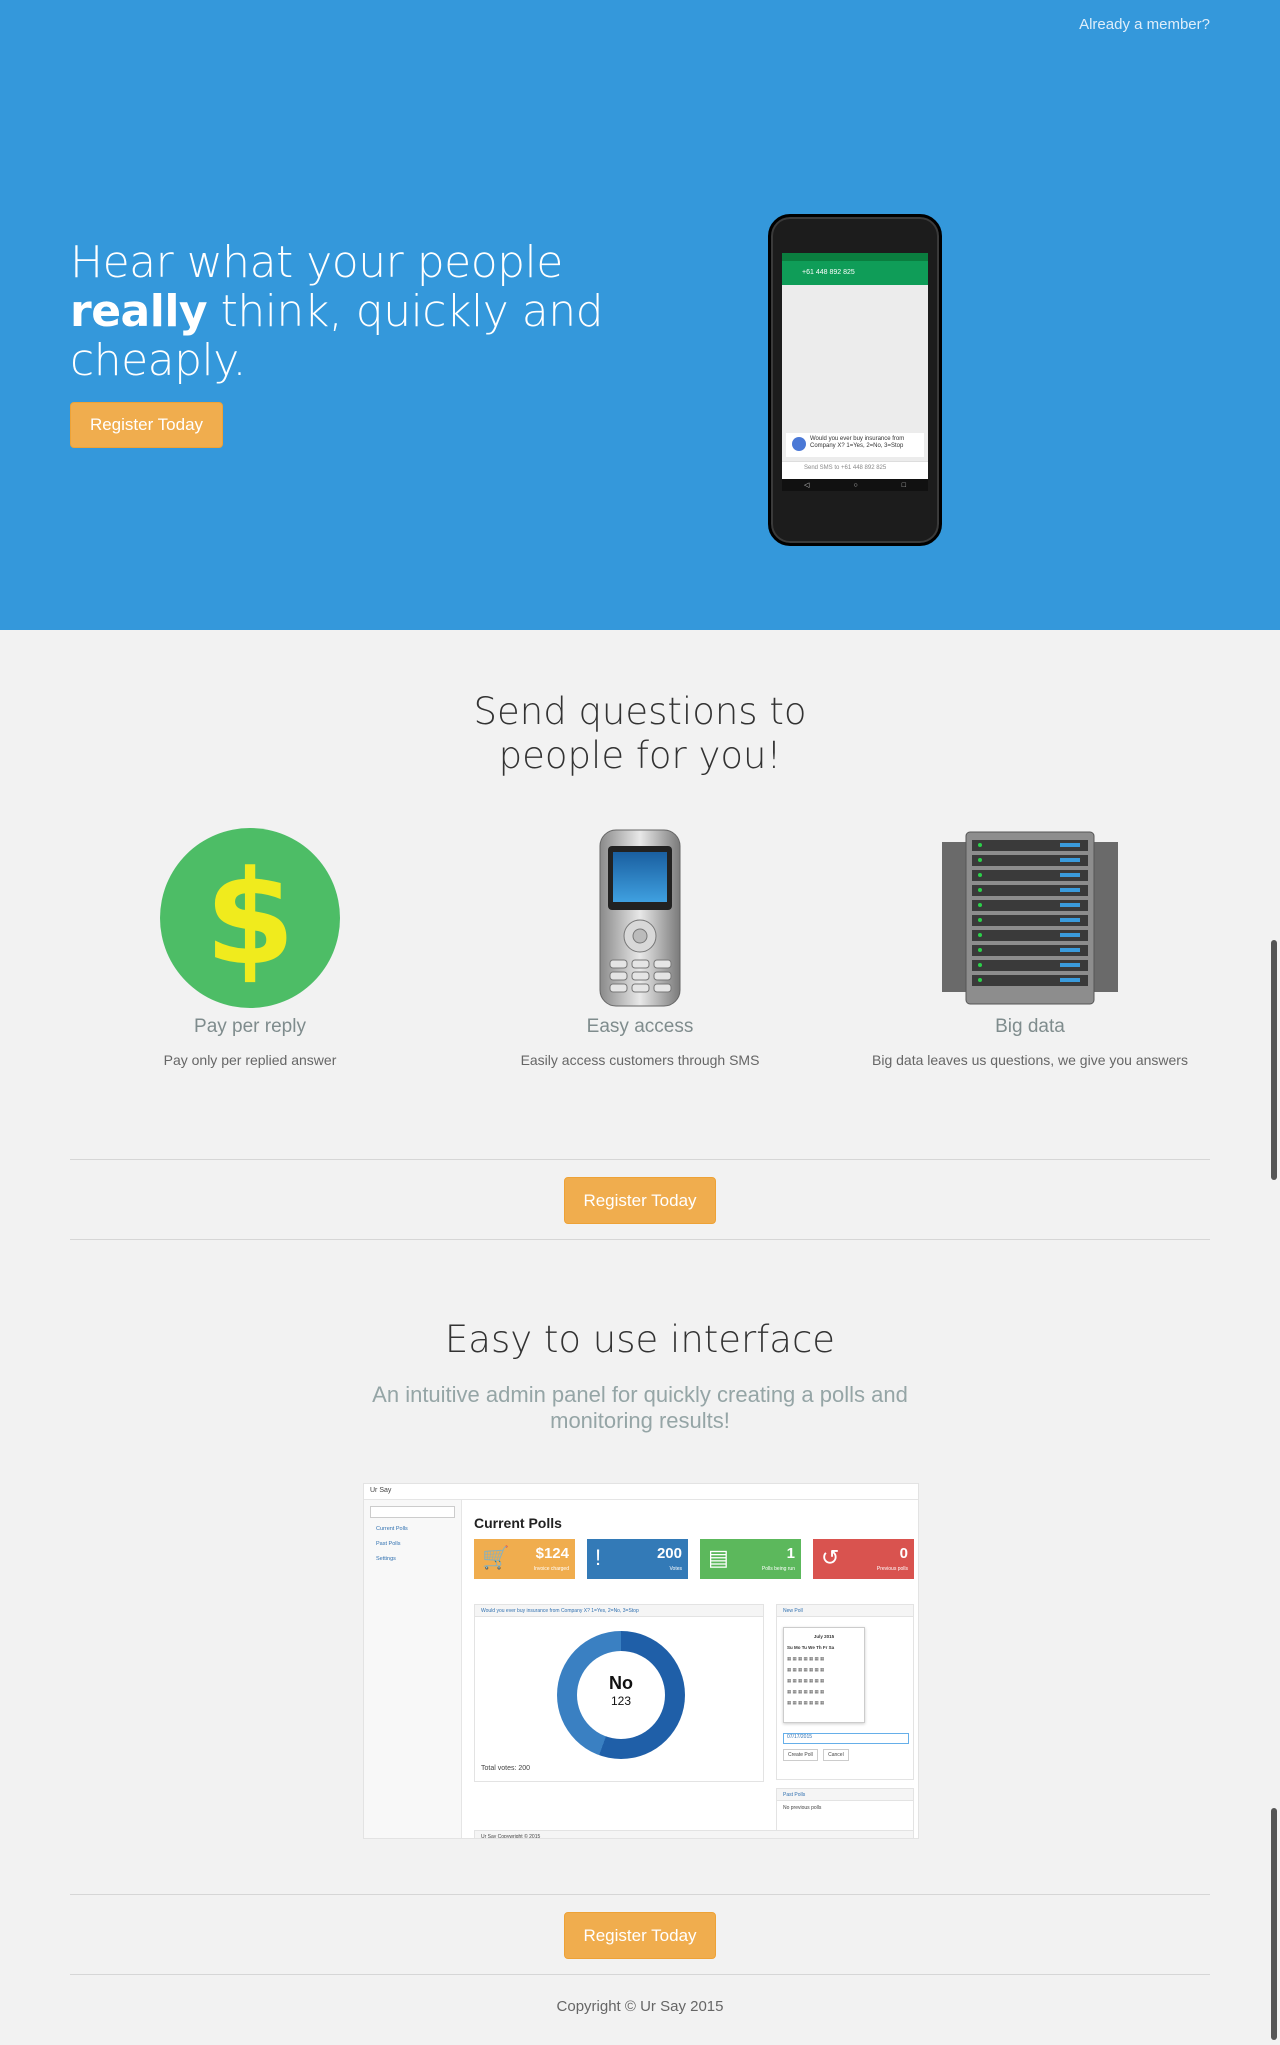  I want to click on back-icon: ◁, so click(807, 485).